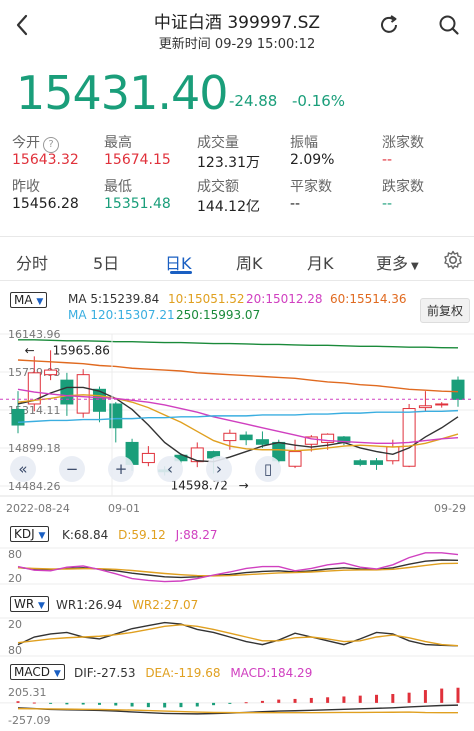  I want to click on tab-weekly-k: 周K, so click(249, 262).